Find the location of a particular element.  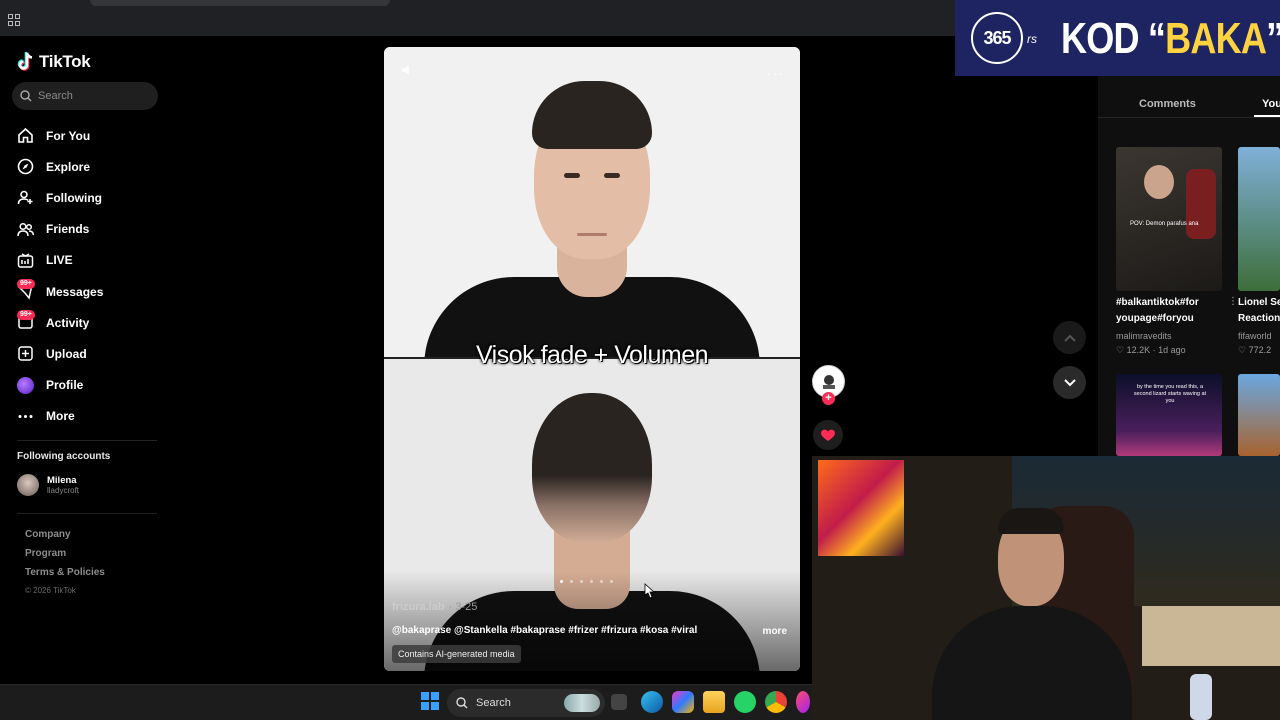

nav-activity: 99+ Activity is located at coordinates (85, 322).